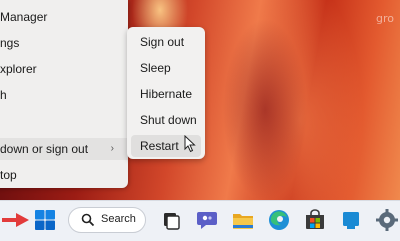 The image size is (400, 241). I want to click on menu-item-label: h, so click(3, 95).